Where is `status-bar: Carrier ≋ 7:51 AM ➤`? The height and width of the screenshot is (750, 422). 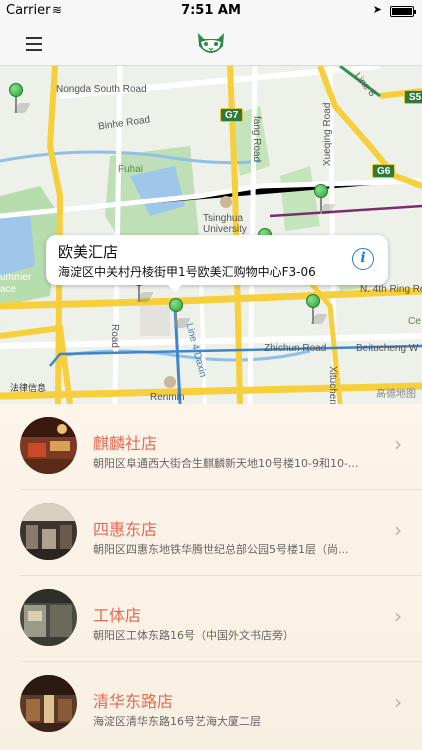 status-bar: Carrier ≋ 7:51 AM ➤ is located at coordinates (211, 11).